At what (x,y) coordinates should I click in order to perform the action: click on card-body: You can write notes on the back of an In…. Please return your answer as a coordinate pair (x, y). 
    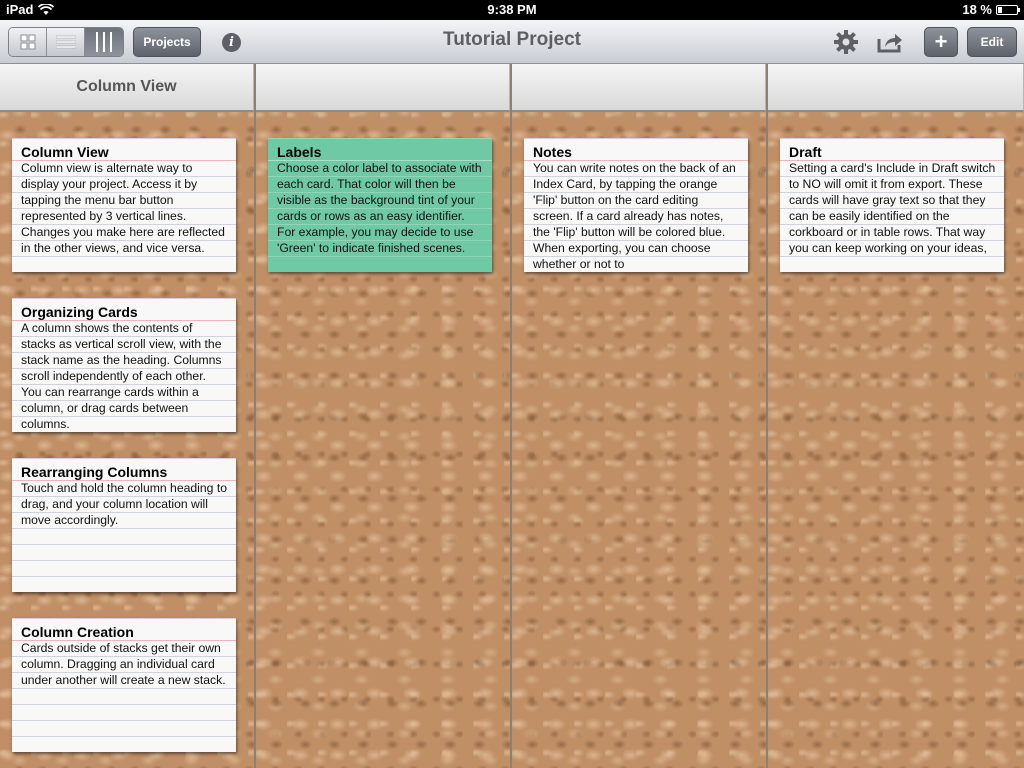
    Looking at the image, I should click on (634, 216).